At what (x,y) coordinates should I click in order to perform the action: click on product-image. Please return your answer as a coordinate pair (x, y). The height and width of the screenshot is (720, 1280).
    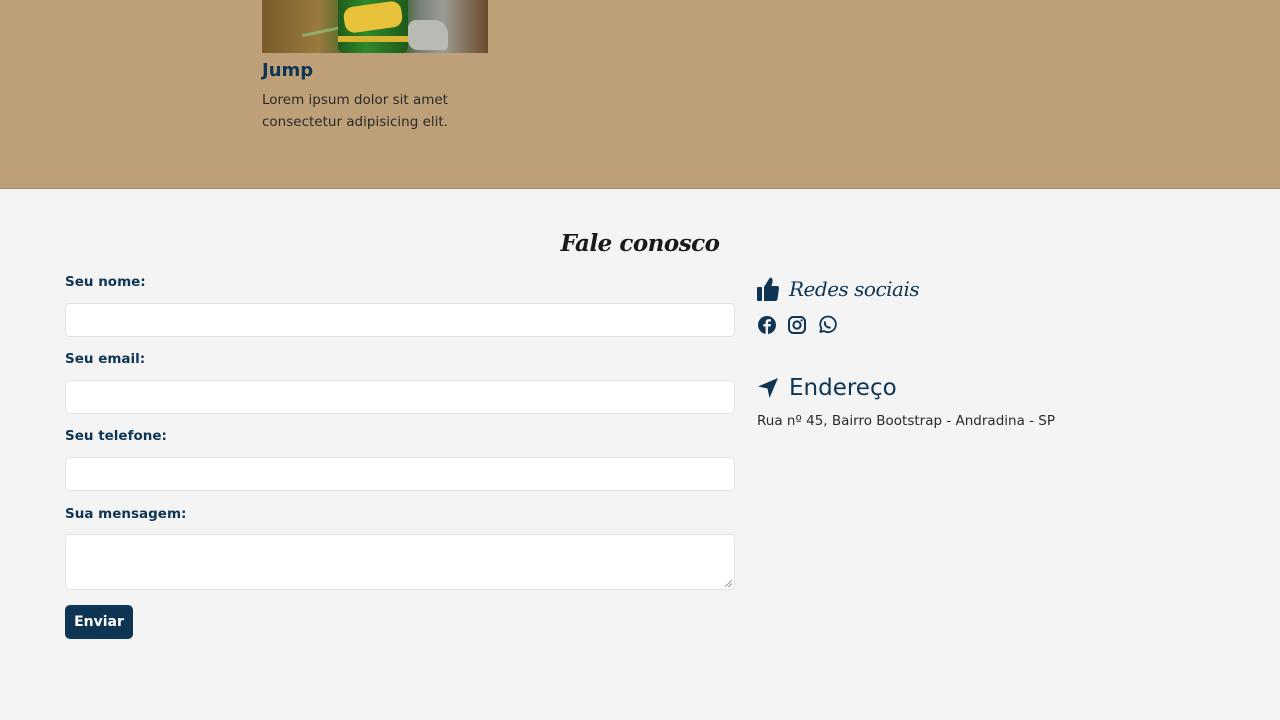
    Looking at the image, I should click on (375, 26).